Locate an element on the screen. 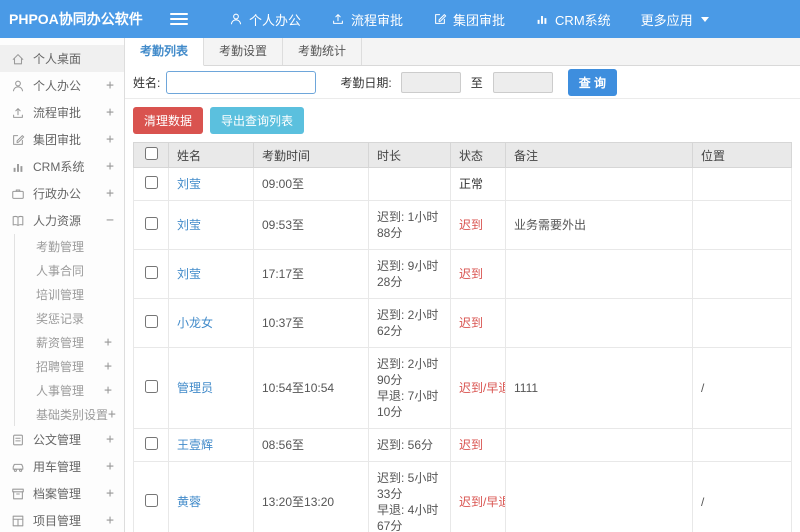 The height and width of the screenshot is (532, 800). employee-name-link: 王壹辉 is located at coordinates (195, 445).